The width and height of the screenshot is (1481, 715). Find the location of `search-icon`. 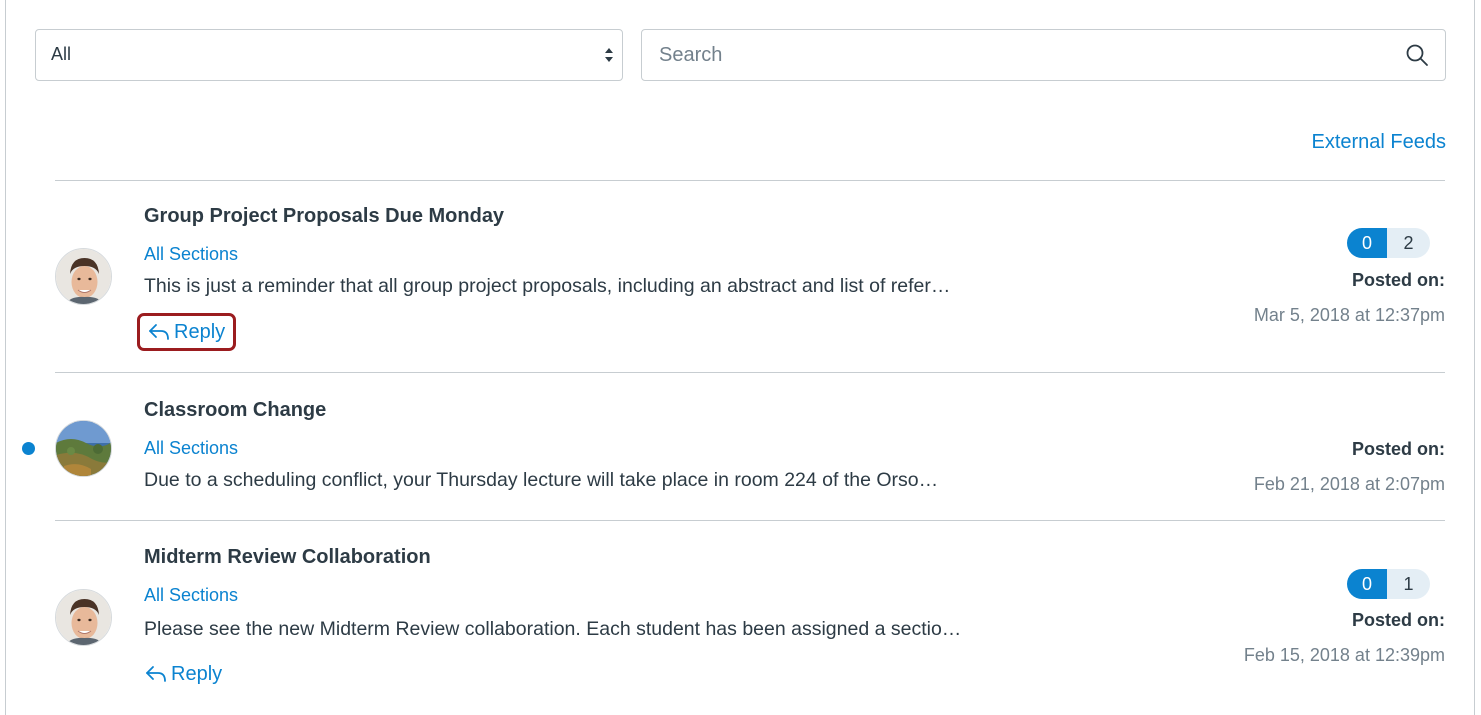

search-icon is located at coordinates (1417, 55).